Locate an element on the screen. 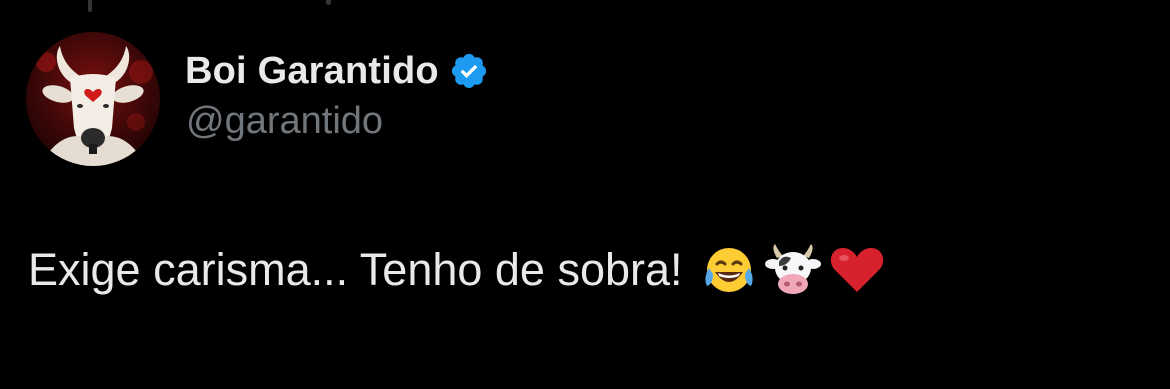 This screenshot has width=1170, height=389. avatar is located at coordinates (93, 99).